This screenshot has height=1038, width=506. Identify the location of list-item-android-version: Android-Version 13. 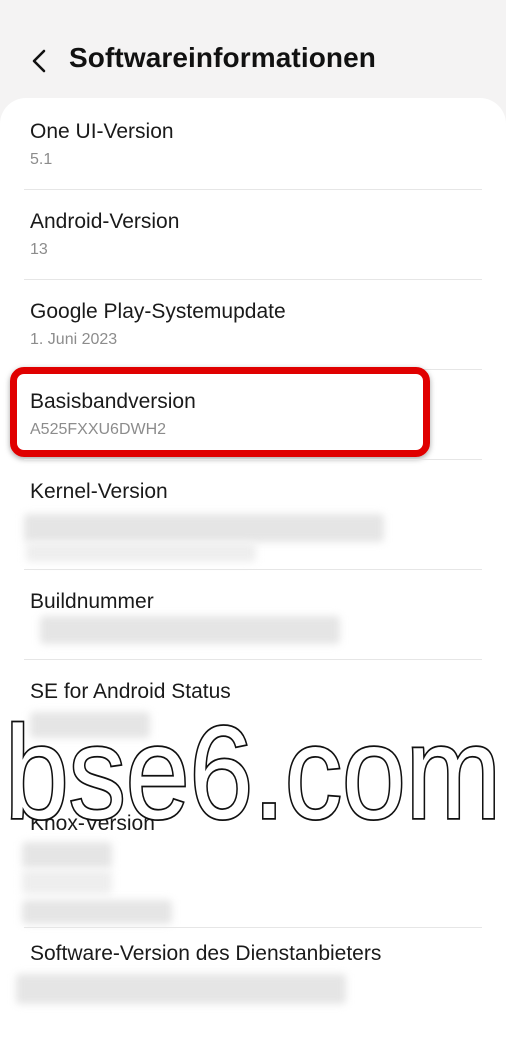
(253, 237).